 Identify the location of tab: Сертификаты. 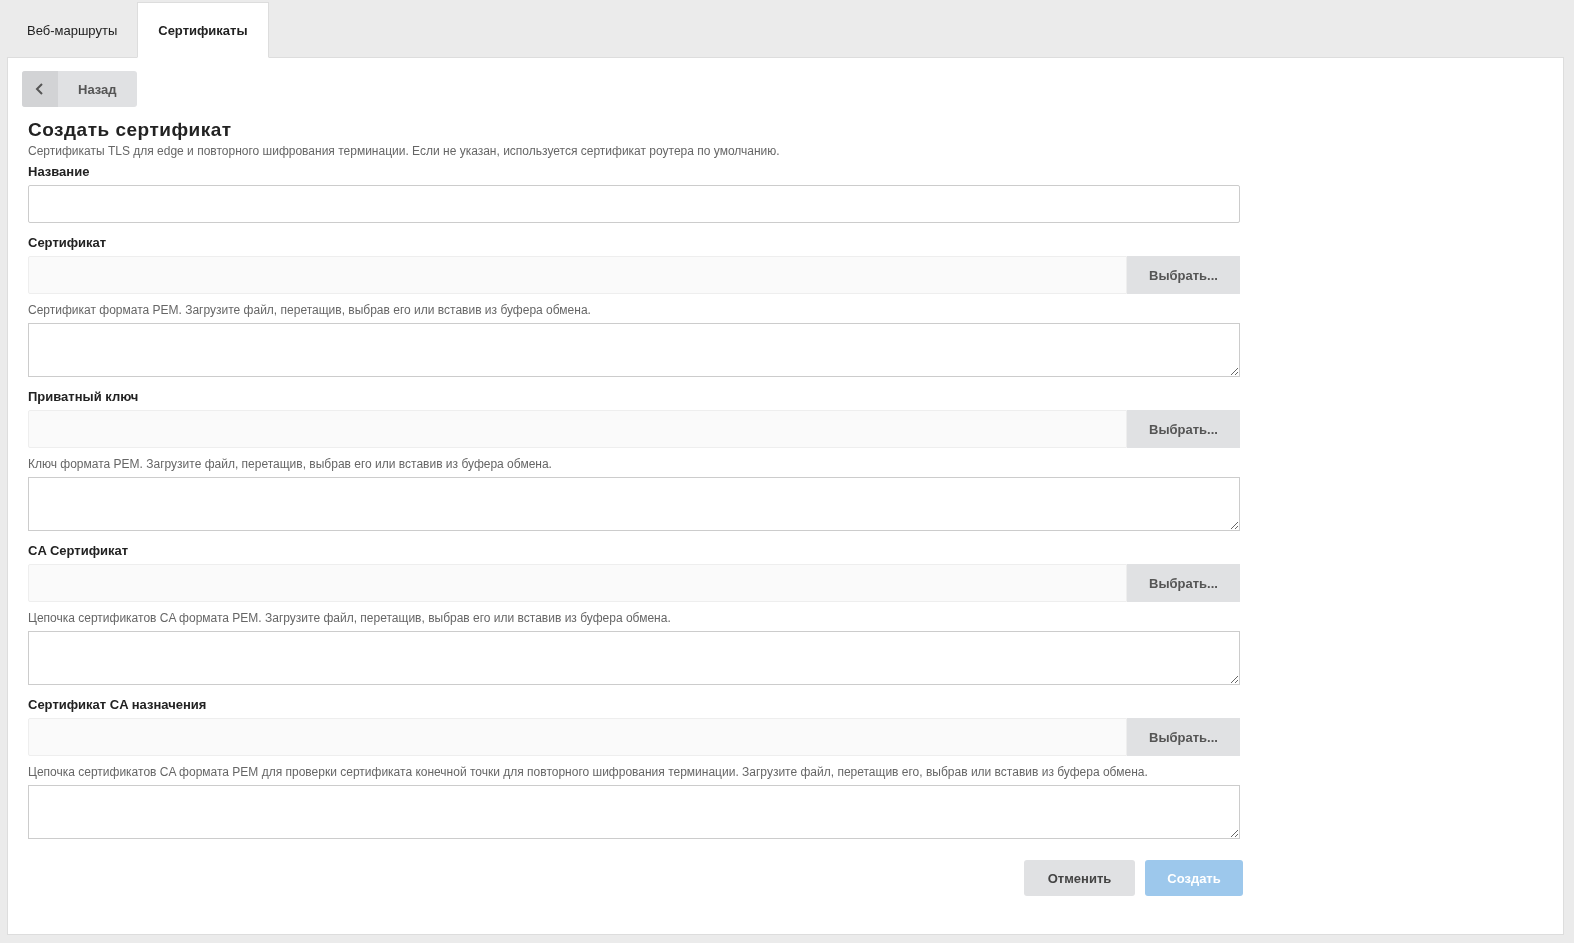
(203, 30).